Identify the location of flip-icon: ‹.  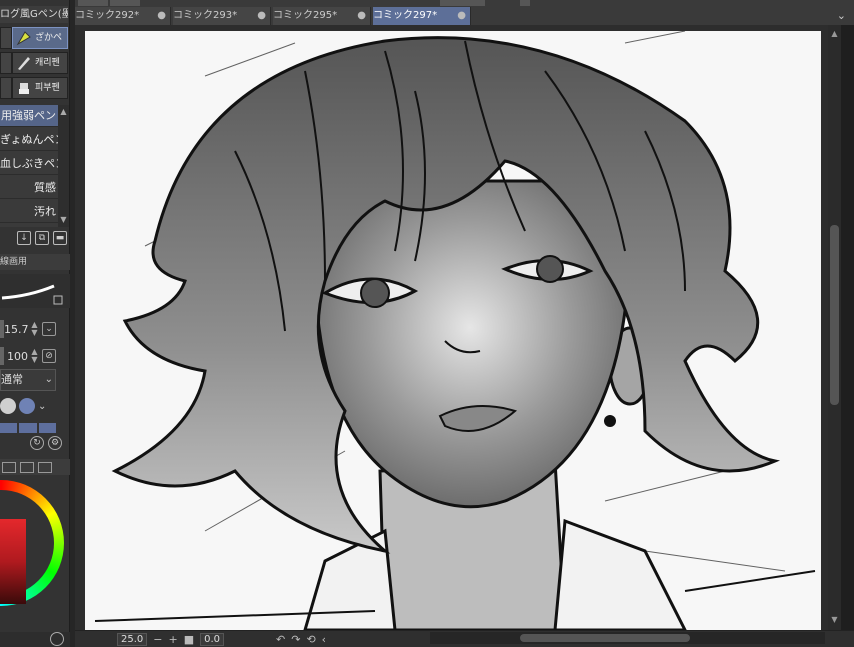
(324, 639).